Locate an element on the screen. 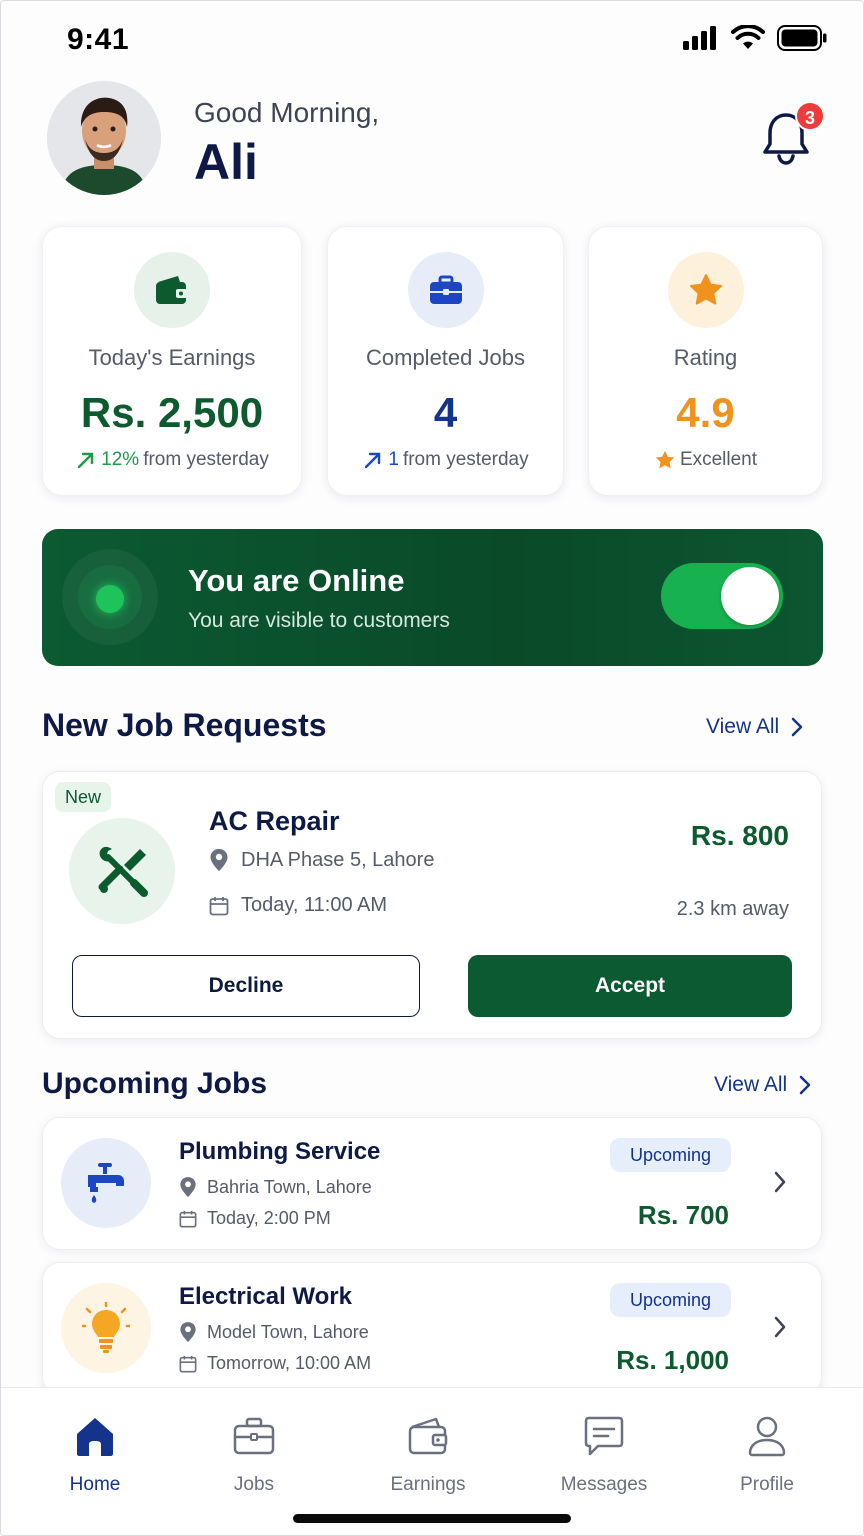  upcoming-jobs-title: Upcoming Jobs is located at coordinates (155, 1083).